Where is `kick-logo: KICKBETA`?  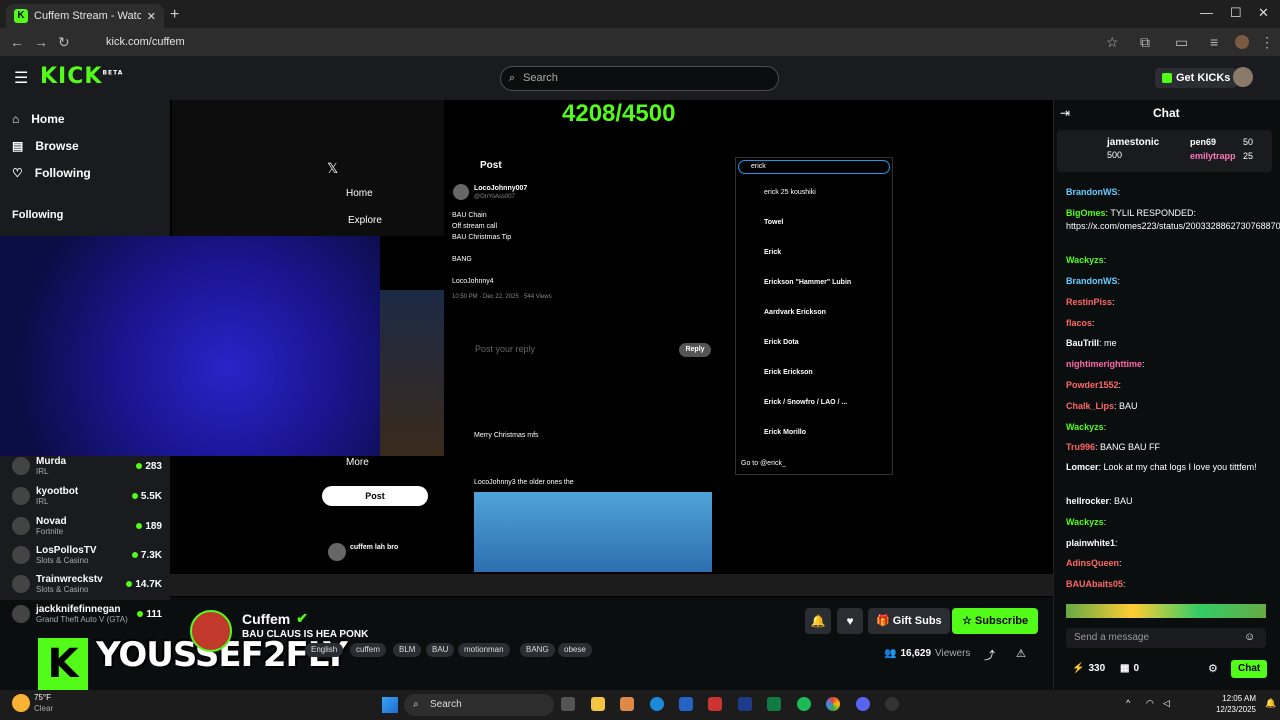 kick-logo: KICKBETA is located at coordinates (81, 76).